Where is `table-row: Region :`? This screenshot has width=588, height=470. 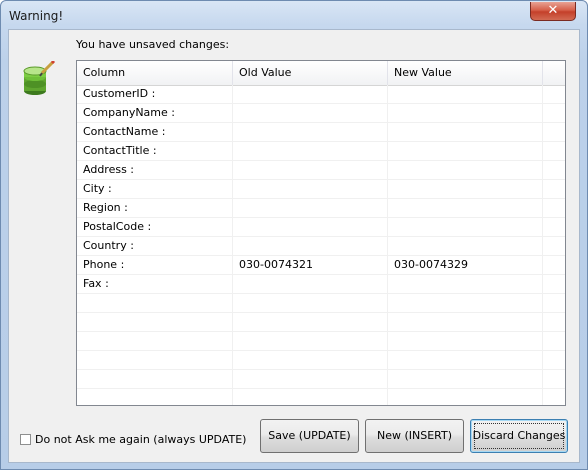 table-row: Region : is located at coordinates (321, 208).